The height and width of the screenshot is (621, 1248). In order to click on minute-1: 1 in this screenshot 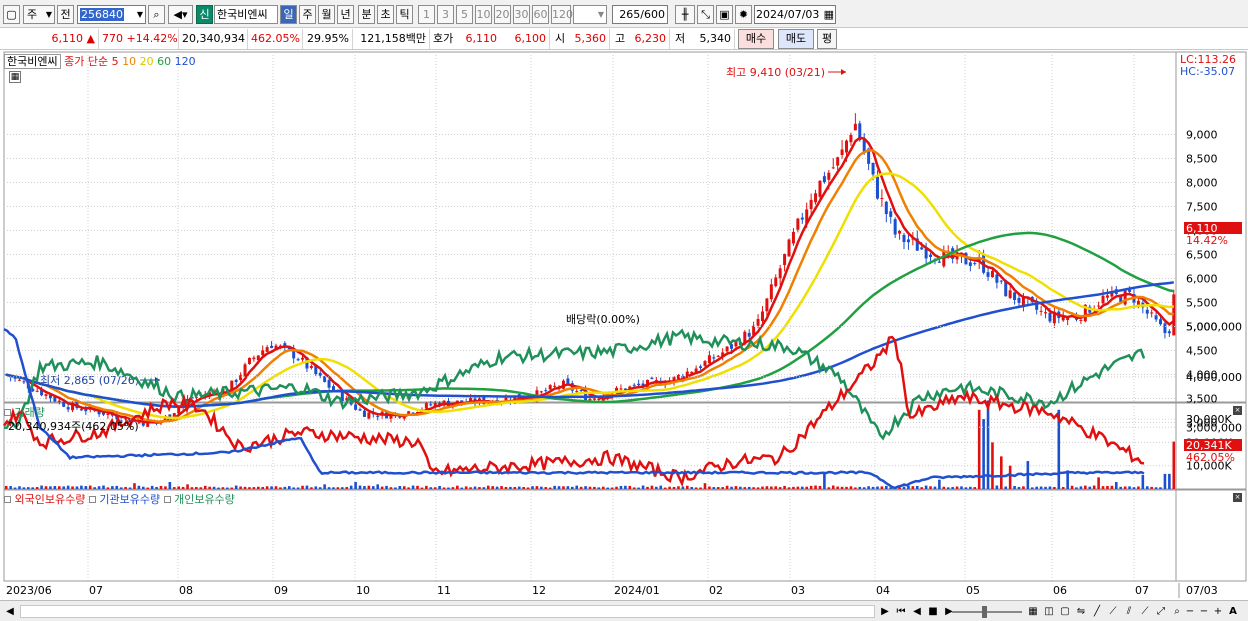, I will do `click(426, 14)`.